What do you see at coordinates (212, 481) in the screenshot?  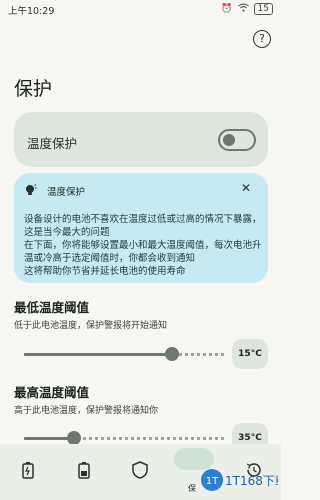 I see `svg-text: 1T` at bounding box center [212, 481].